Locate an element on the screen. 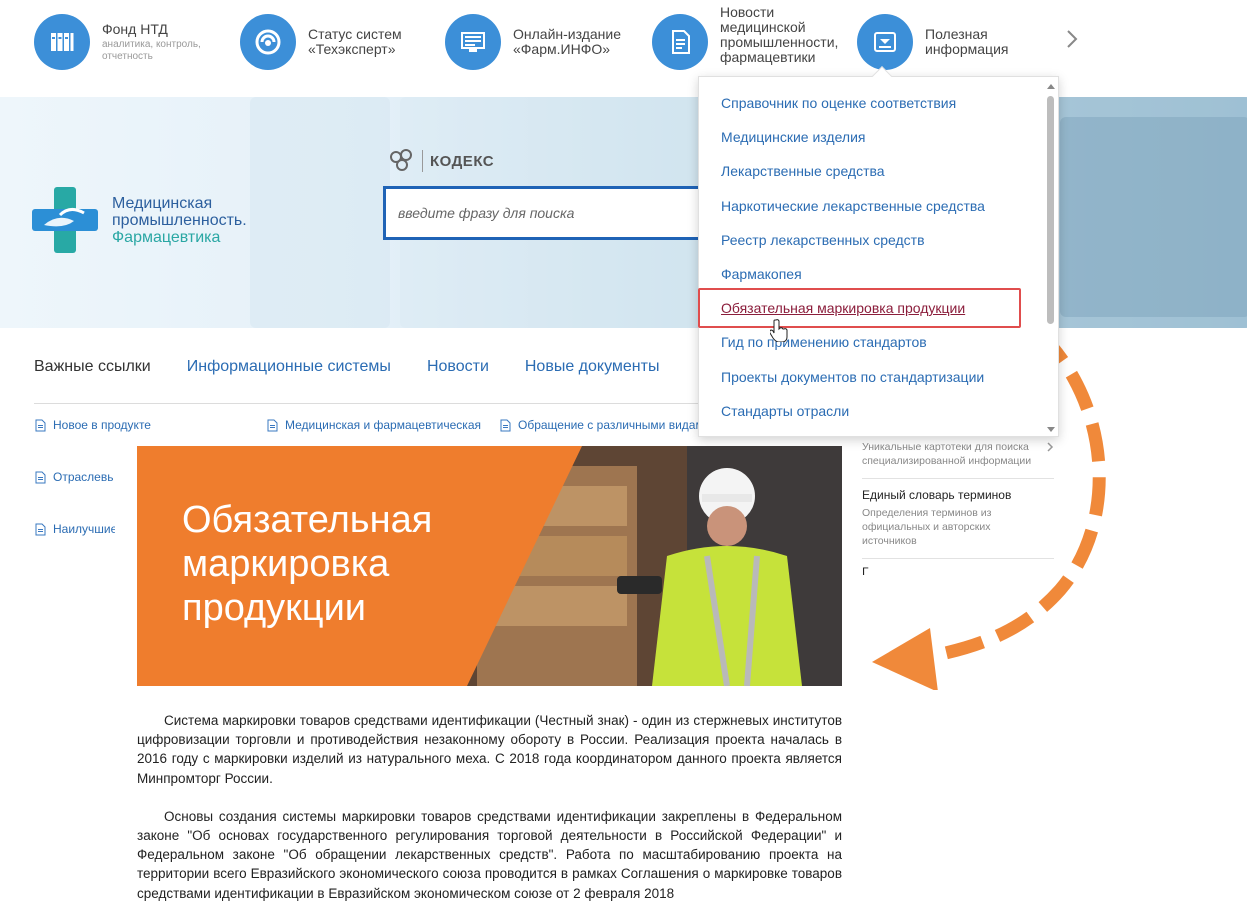  service-fond-ntd: Фонд НТД аналитика, контроль, отчетность is located at coordinates (123, 42).